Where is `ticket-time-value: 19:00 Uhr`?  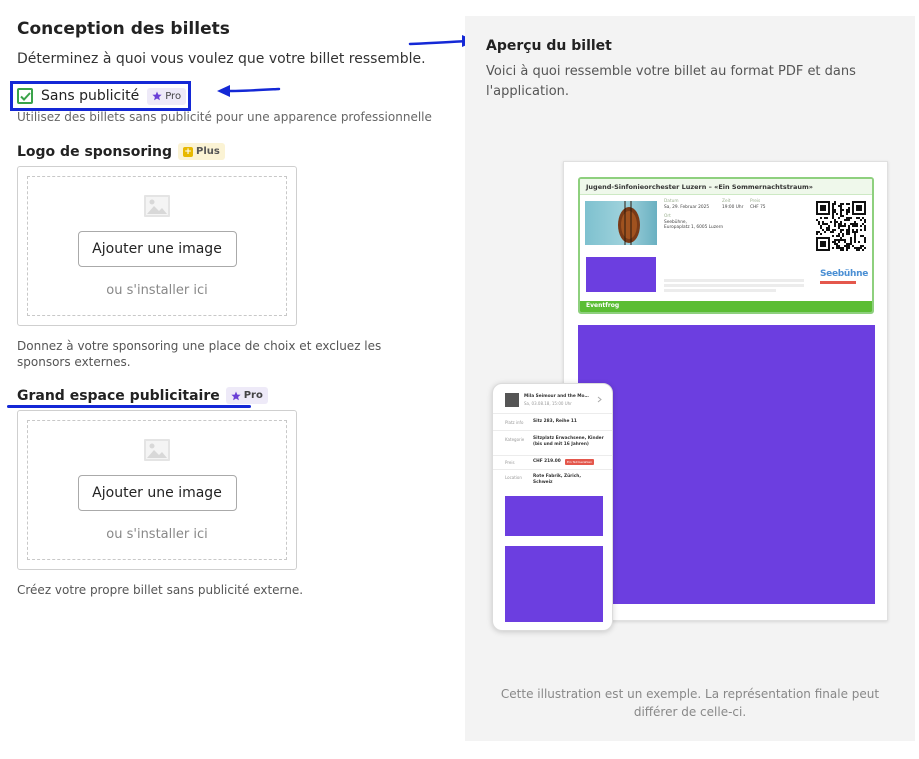
ticket-time-value: 19:00 Uhr is located at coordinates (733, 207).